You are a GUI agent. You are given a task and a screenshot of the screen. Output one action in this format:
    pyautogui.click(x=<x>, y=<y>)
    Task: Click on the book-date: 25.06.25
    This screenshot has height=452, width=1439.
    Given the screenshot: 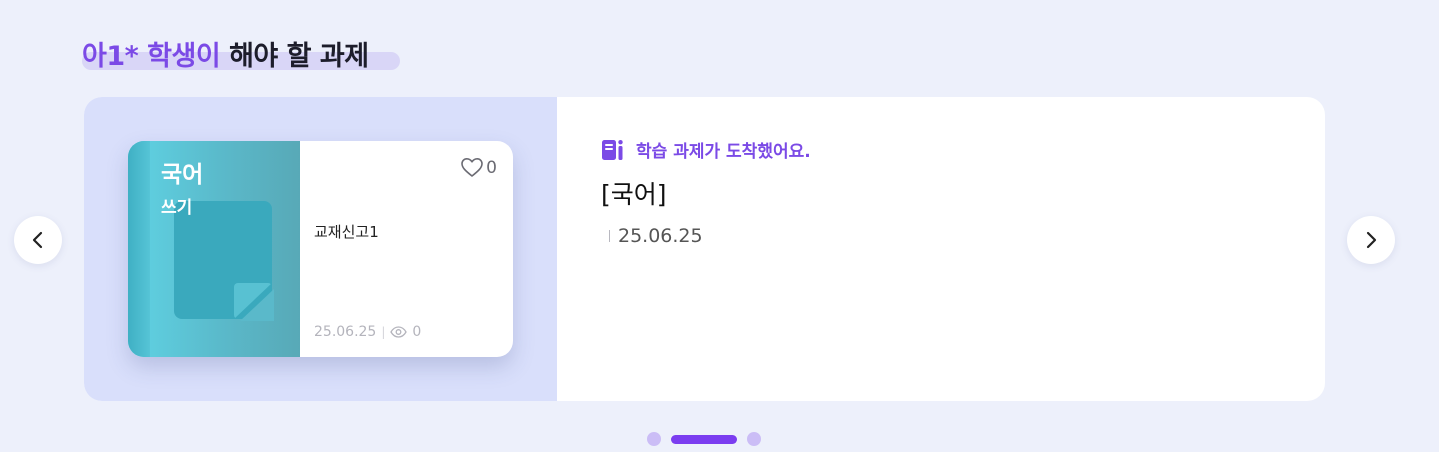 What is the action you would take?
    pyautogui.click(x=345, y=332)
    